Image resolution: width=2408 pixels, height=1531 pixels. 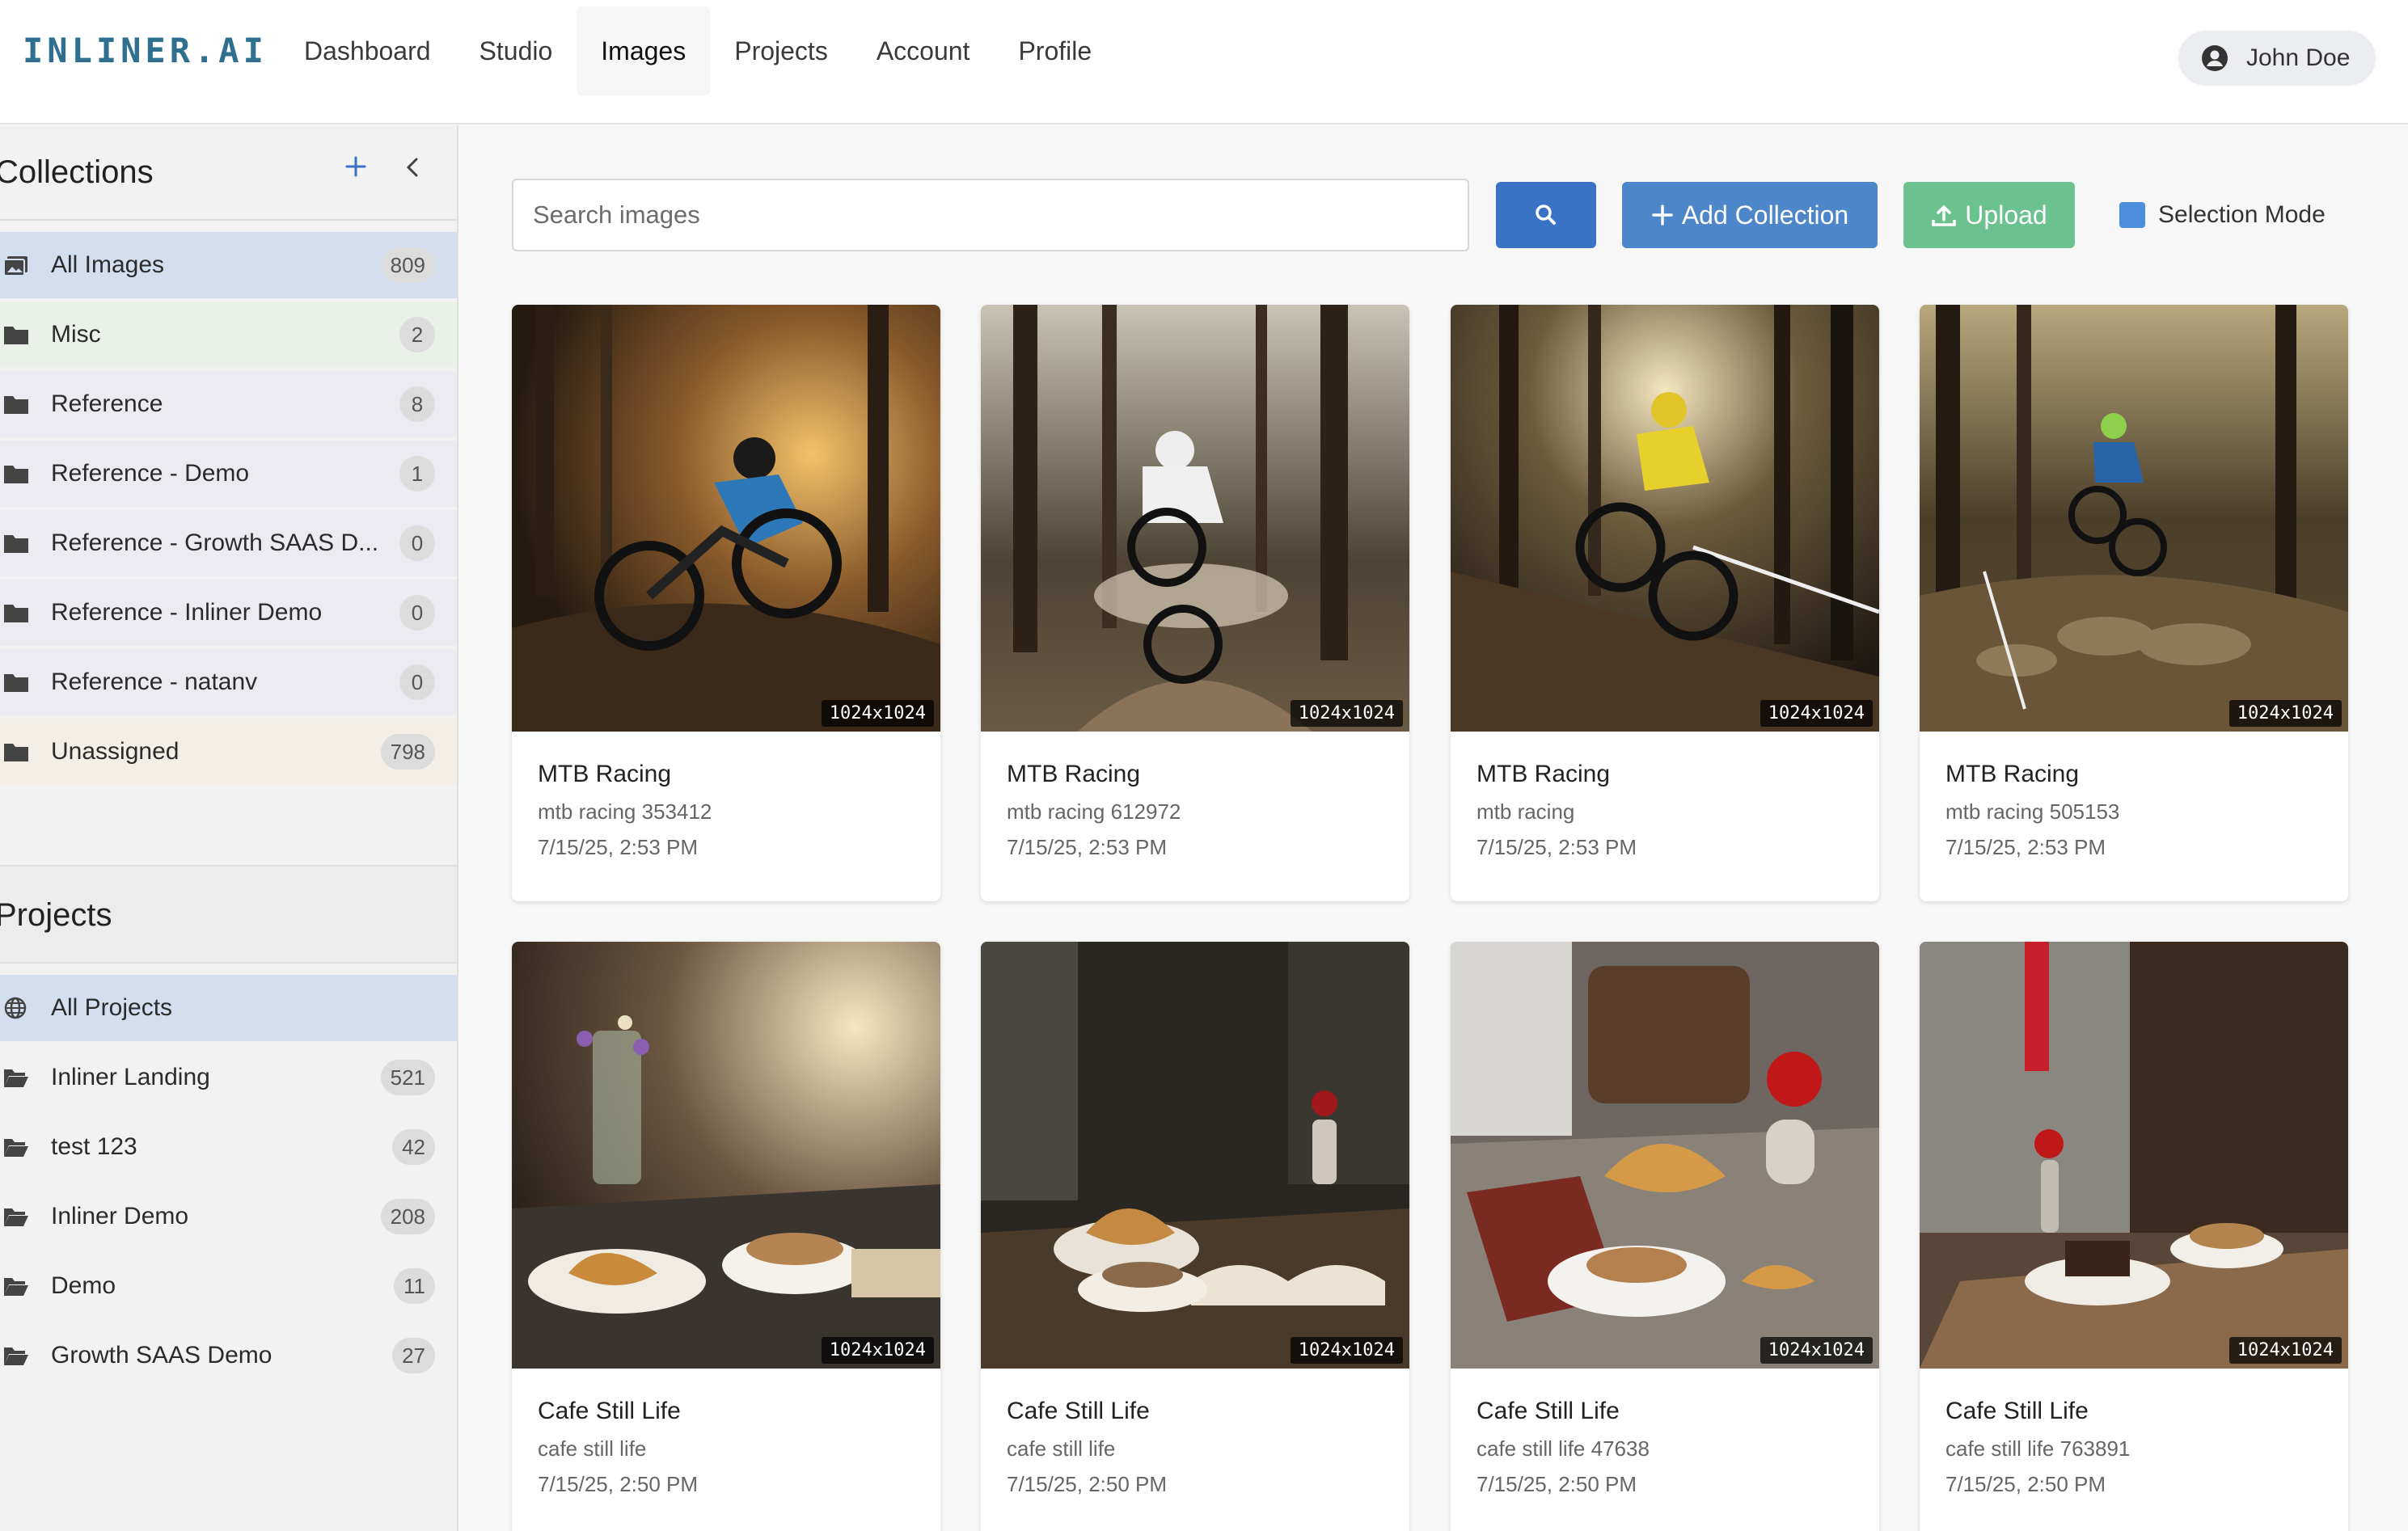 What do you see at coordinates (1765, 215) in the screenshot?
I see `add-collection-label: Add Collection` at bounding box center [1765, 215].